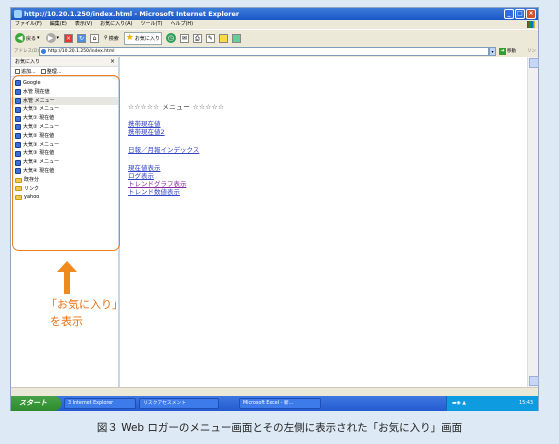 This screenshot has height=444, width=559. What do you see at coordinates (129, 38) in the screenshot?
I see `favorites-star-icon: ★` at bounding box center [129, 38].